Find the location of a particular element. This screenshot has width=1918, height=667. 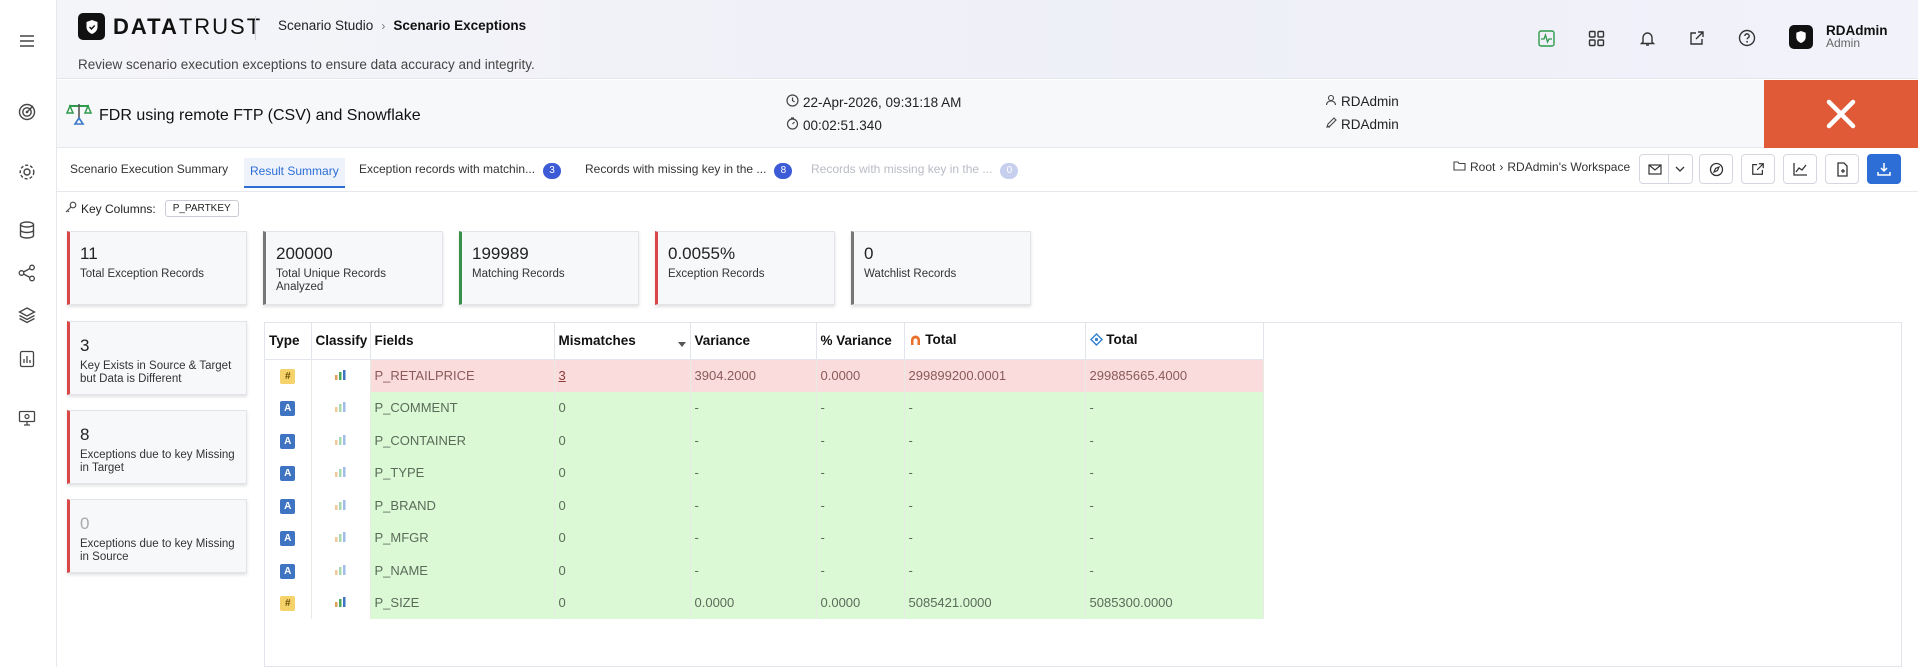

external-link-icon is located at coordinates (1697, 38).